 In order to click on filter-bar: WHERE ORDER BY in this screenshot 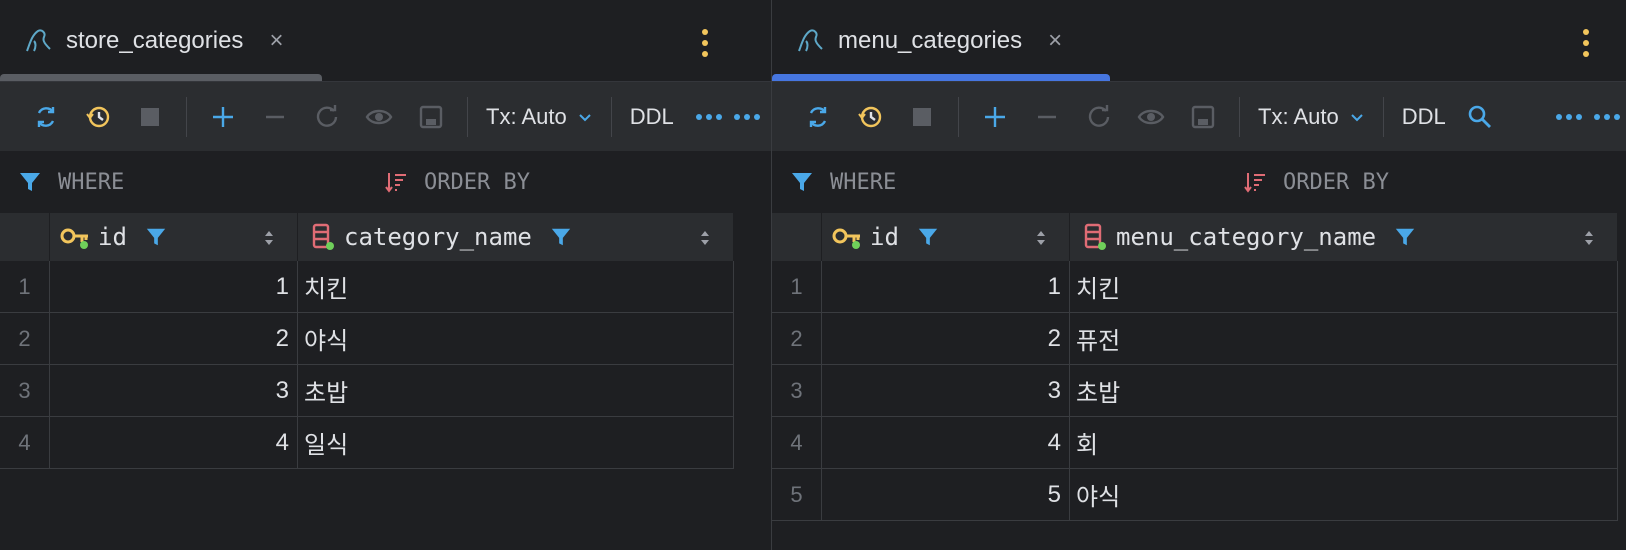, I will do `click(385, 182)`.